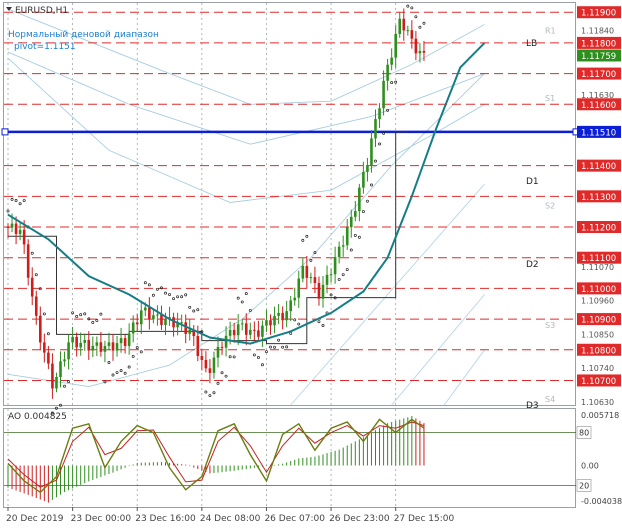  I want to click on price-tag-label: 1.11200, so click(598, 229).